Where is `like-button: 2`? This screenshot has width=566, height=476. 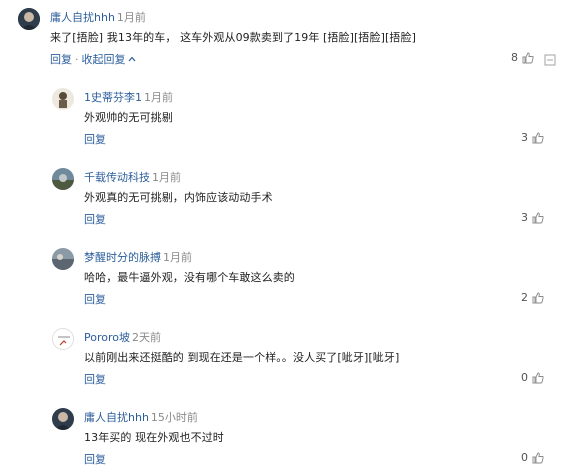
like-button: 2 is located at coordinates (532, 297).